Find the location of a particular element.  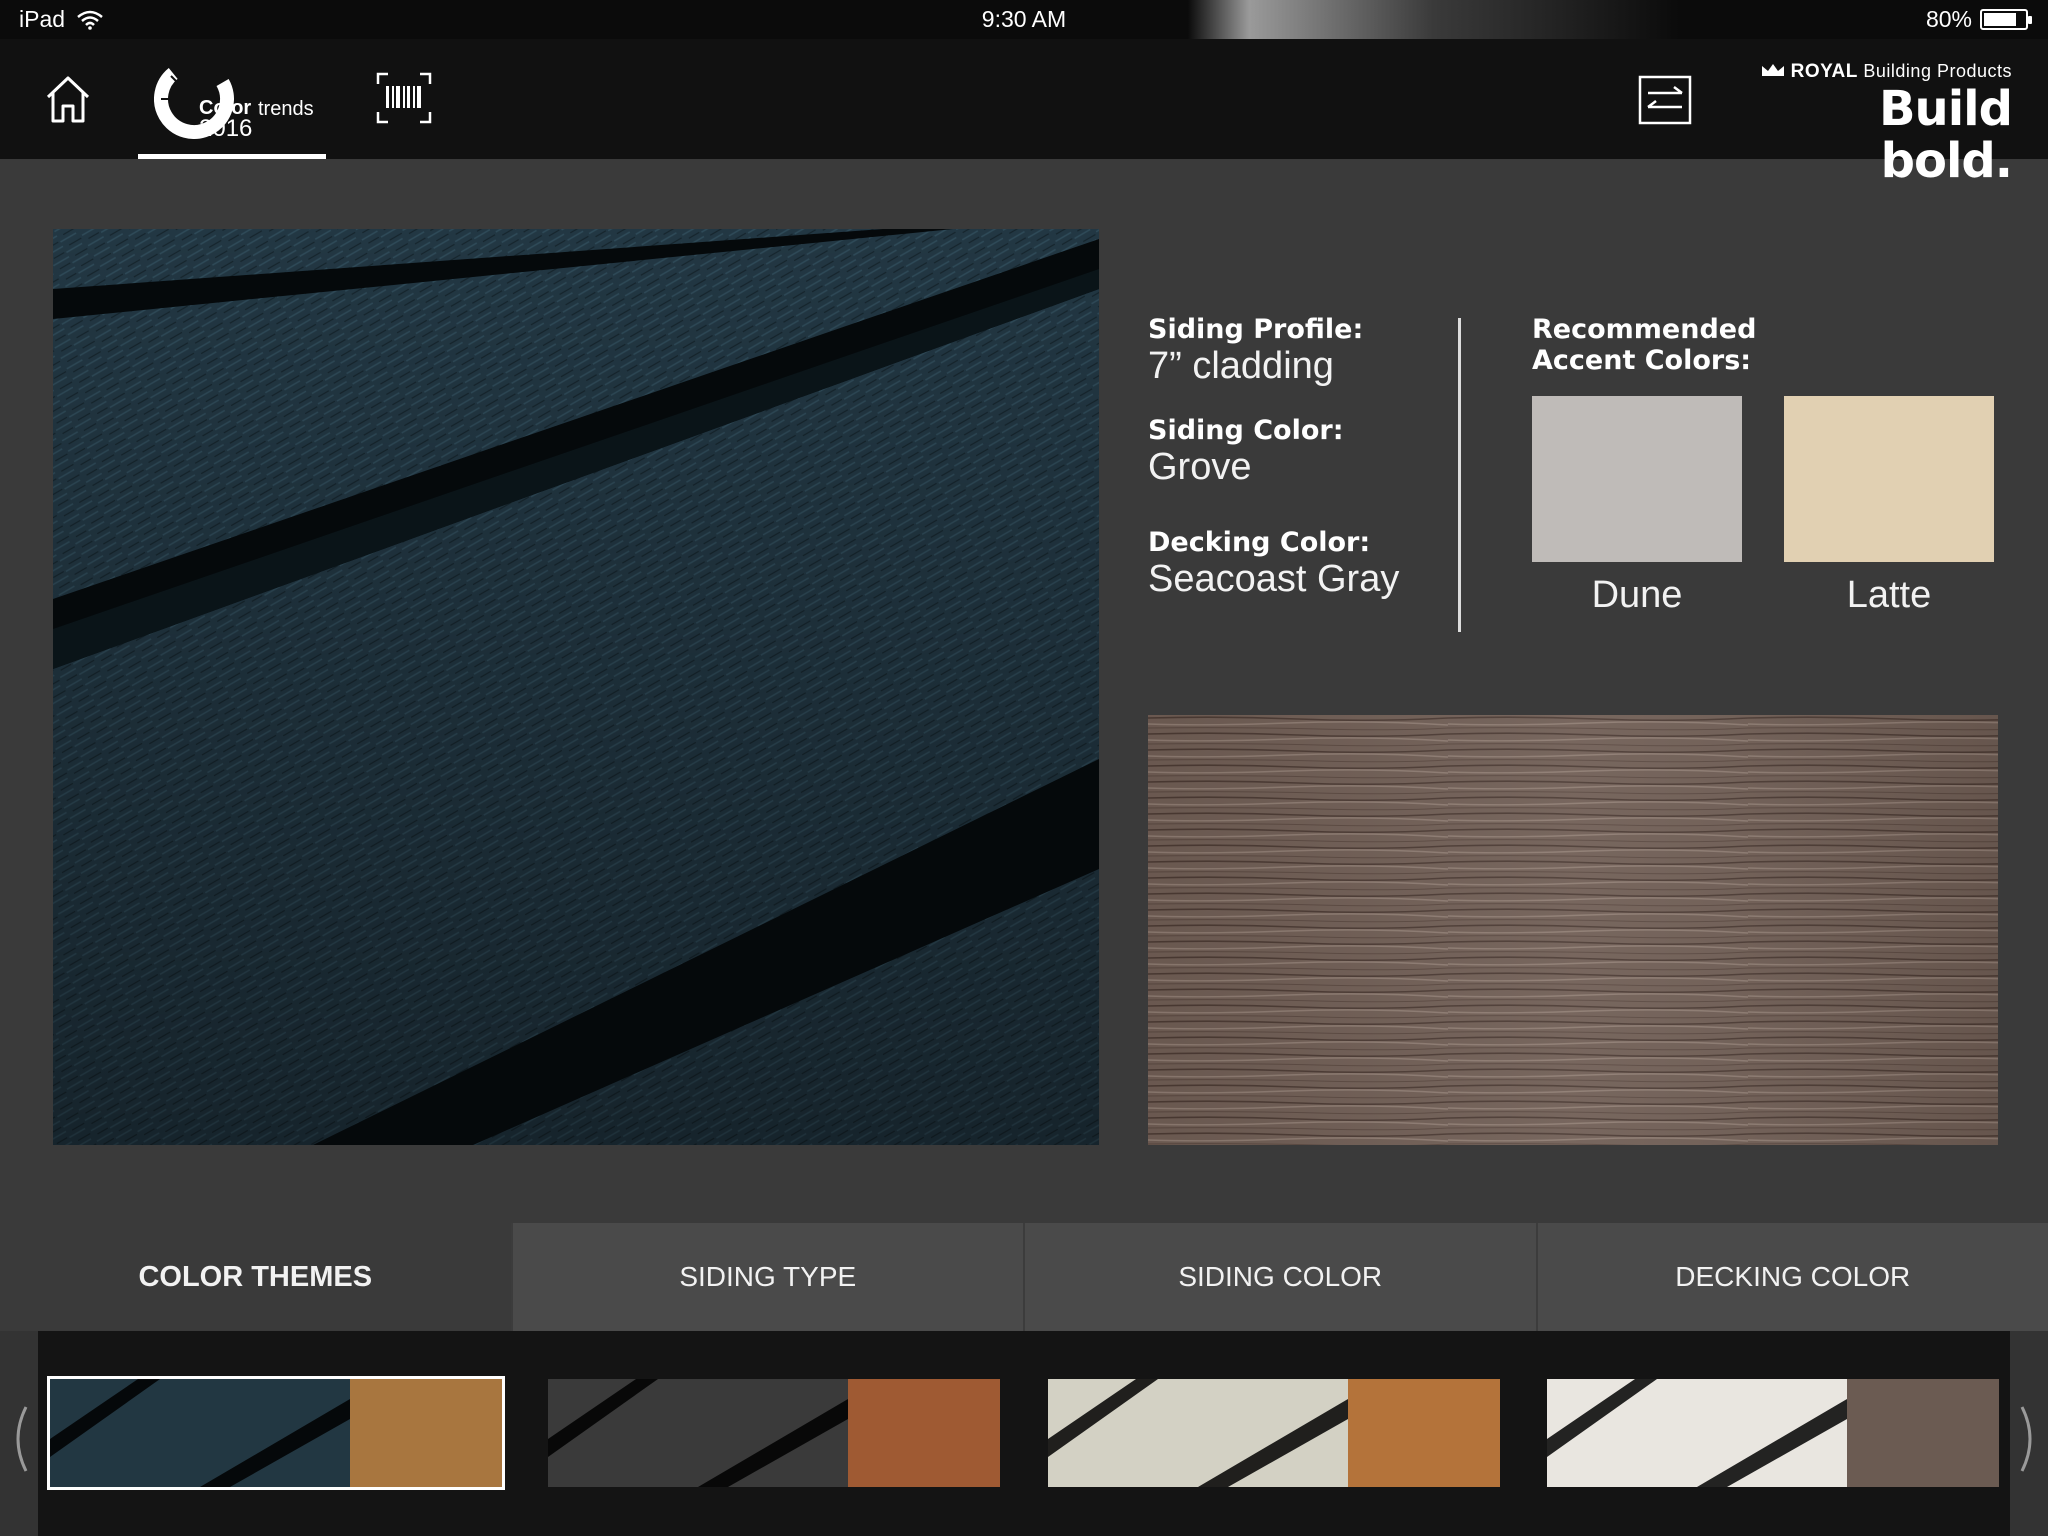

theme-carousel is located at coordinates (1024, 1433).